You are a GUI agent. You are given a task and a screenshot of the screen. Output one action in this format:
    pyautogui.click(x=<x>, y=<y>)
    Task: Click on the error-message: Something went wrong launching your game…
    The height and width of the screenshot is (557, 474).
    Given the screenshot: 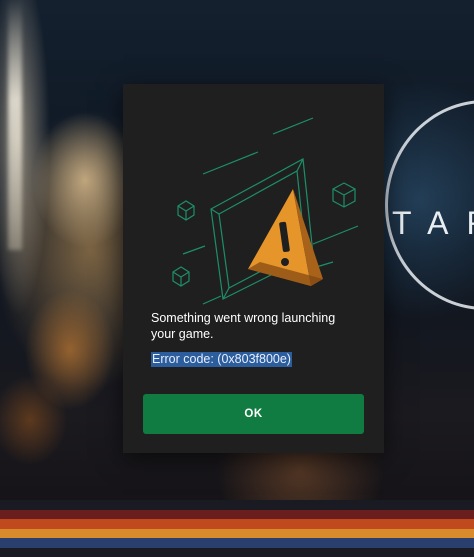 What is the action you would take?
    pyautogui.click(x=243, y=326)
    